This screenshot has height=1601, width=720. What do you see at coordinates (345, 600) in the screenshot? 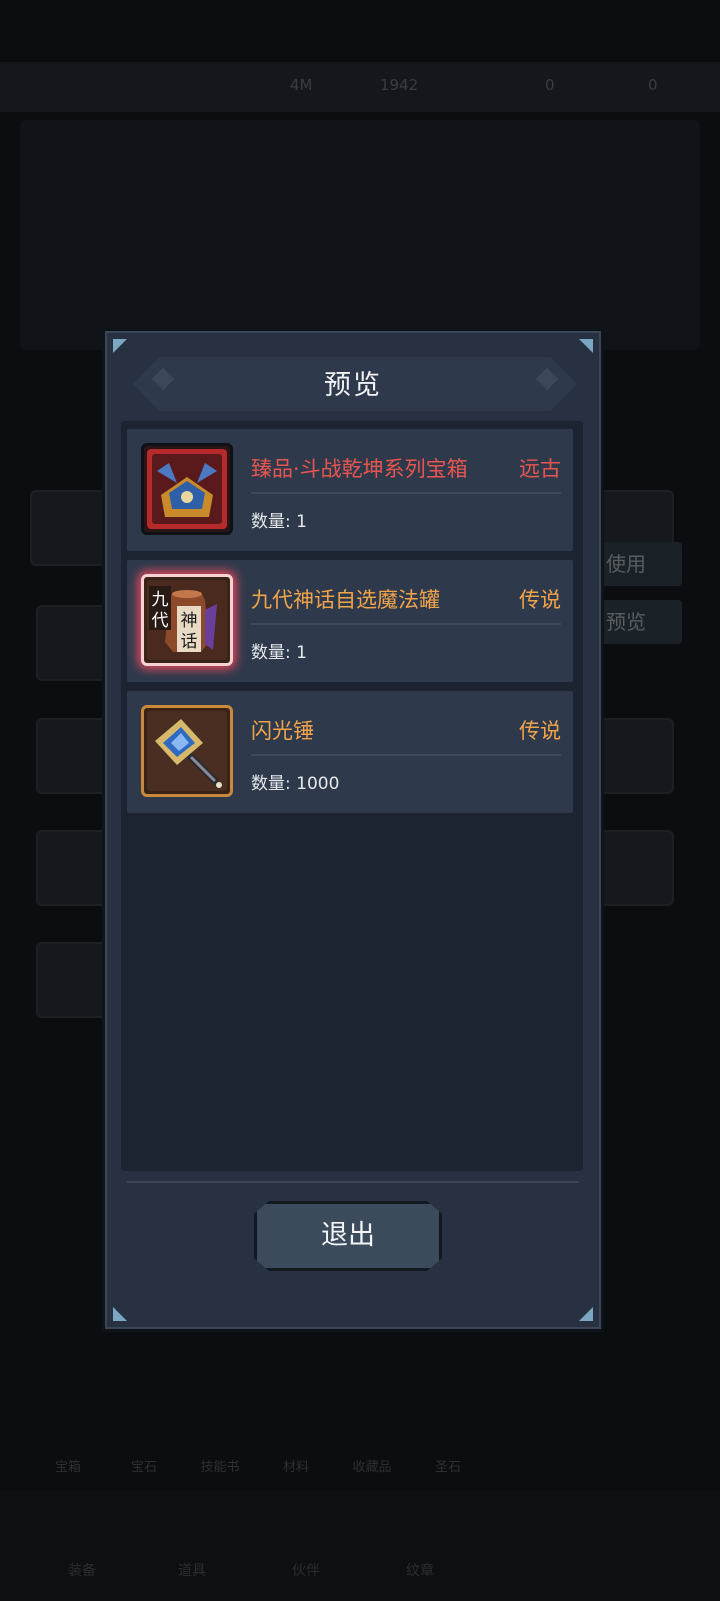
I see `item-name: 九代神话自选魔法罐` at bounding box center [345, 600].